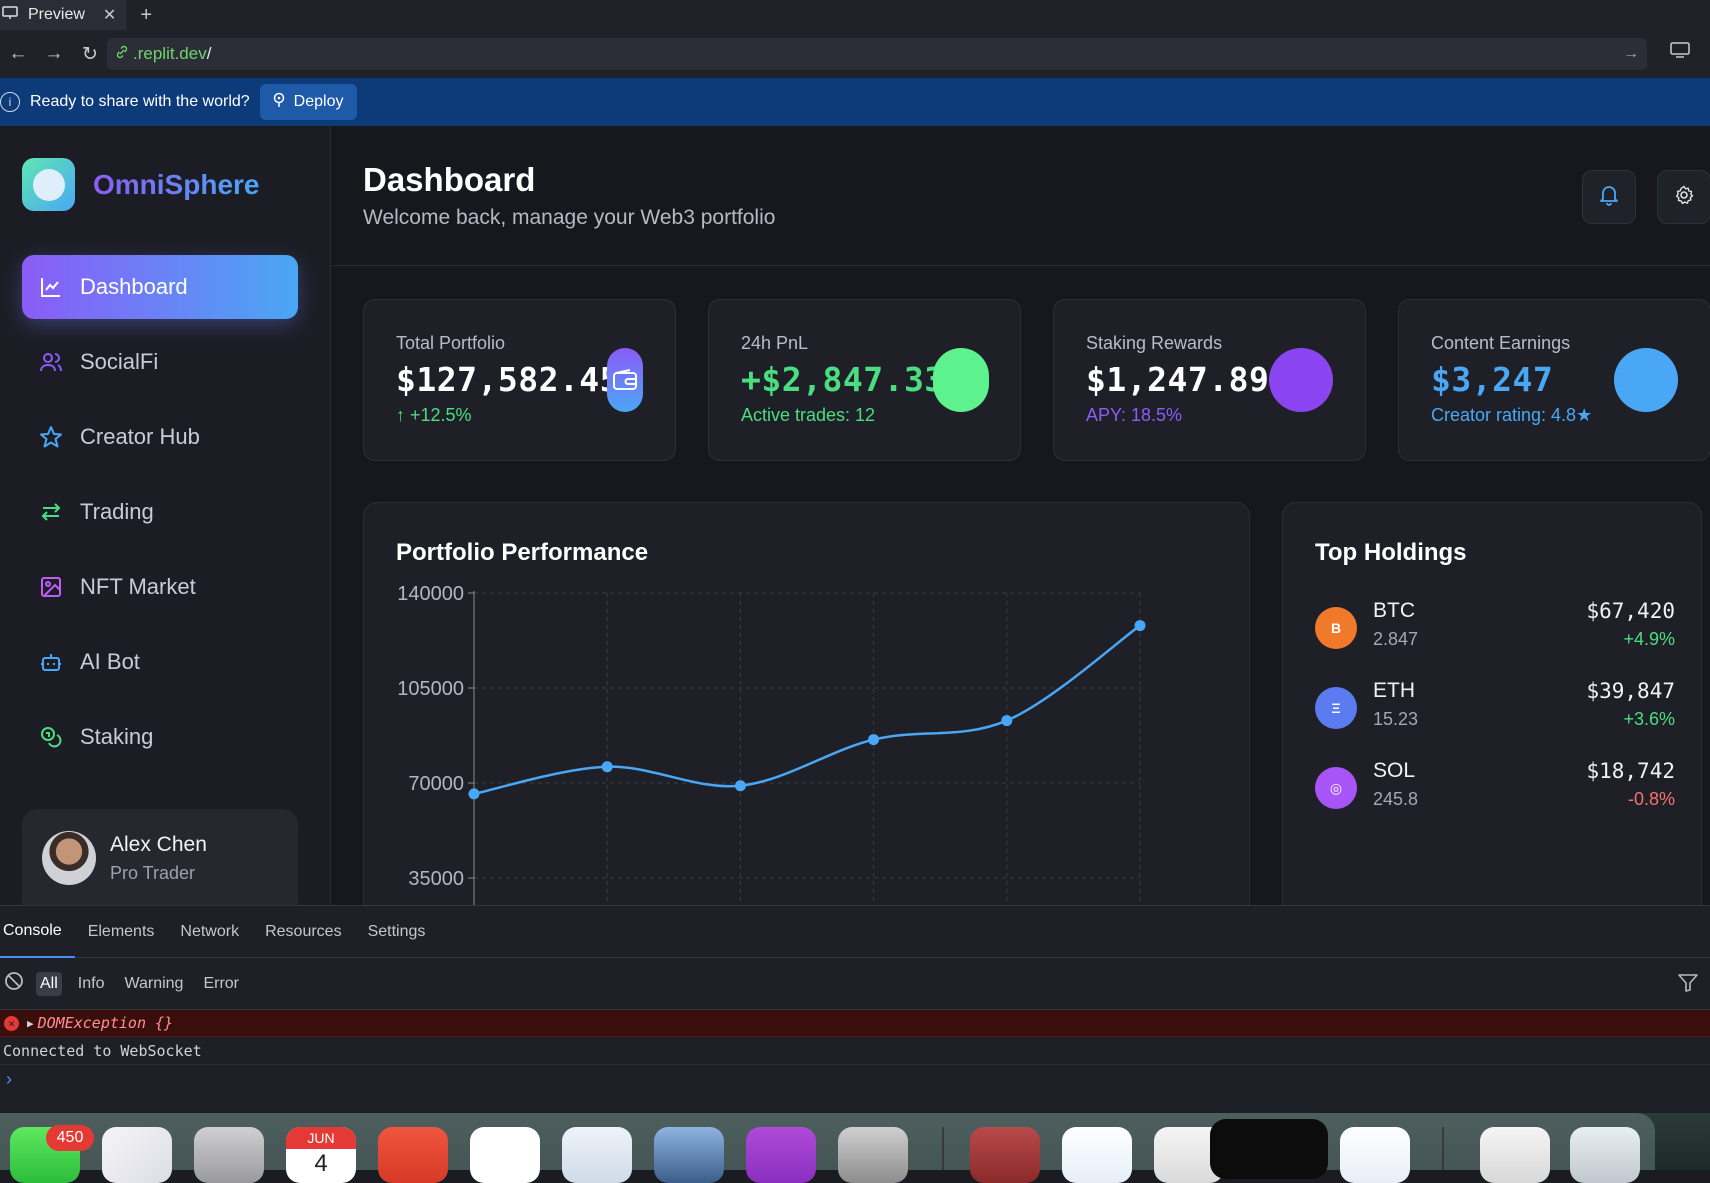 The image size is (1710, 1183). I want to click on dictionary-app-icon, so click(1005, 1155).